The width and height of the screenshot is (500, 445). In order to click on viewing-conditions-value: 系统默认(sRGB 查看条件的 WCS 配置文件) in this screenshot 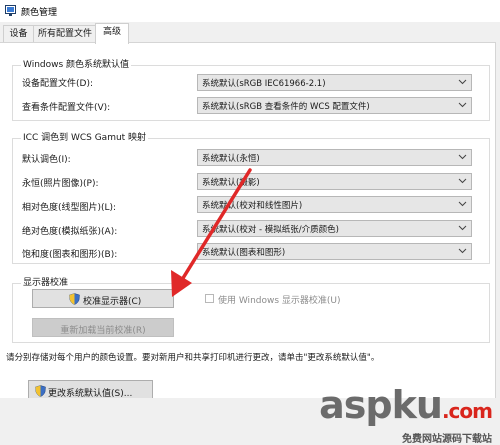, I will do `click(286, 107)`.